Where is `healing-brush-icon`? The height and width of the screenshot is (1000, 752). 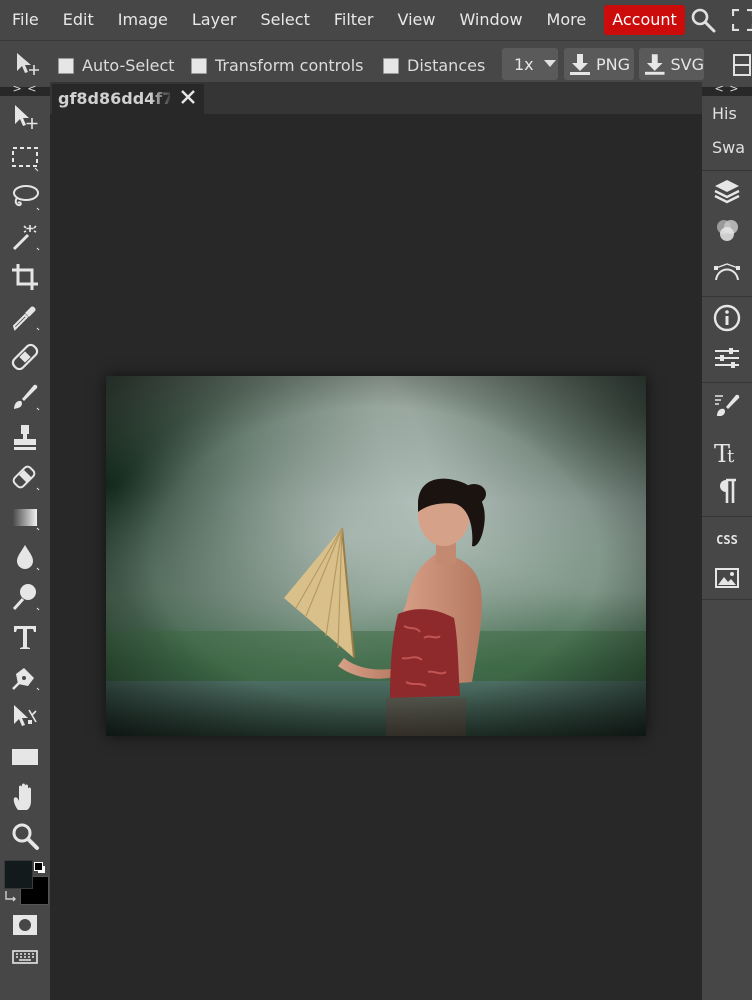 healing-brush-icon is located at coordinates (25, 357).